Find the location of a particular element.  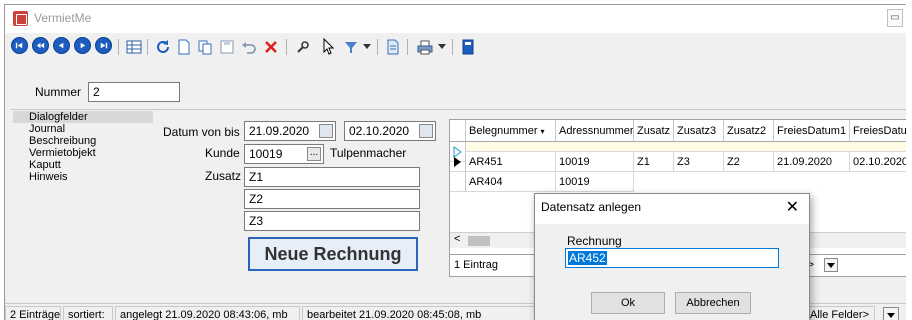

status-field-dropdown is located at coordinates (891, 313).